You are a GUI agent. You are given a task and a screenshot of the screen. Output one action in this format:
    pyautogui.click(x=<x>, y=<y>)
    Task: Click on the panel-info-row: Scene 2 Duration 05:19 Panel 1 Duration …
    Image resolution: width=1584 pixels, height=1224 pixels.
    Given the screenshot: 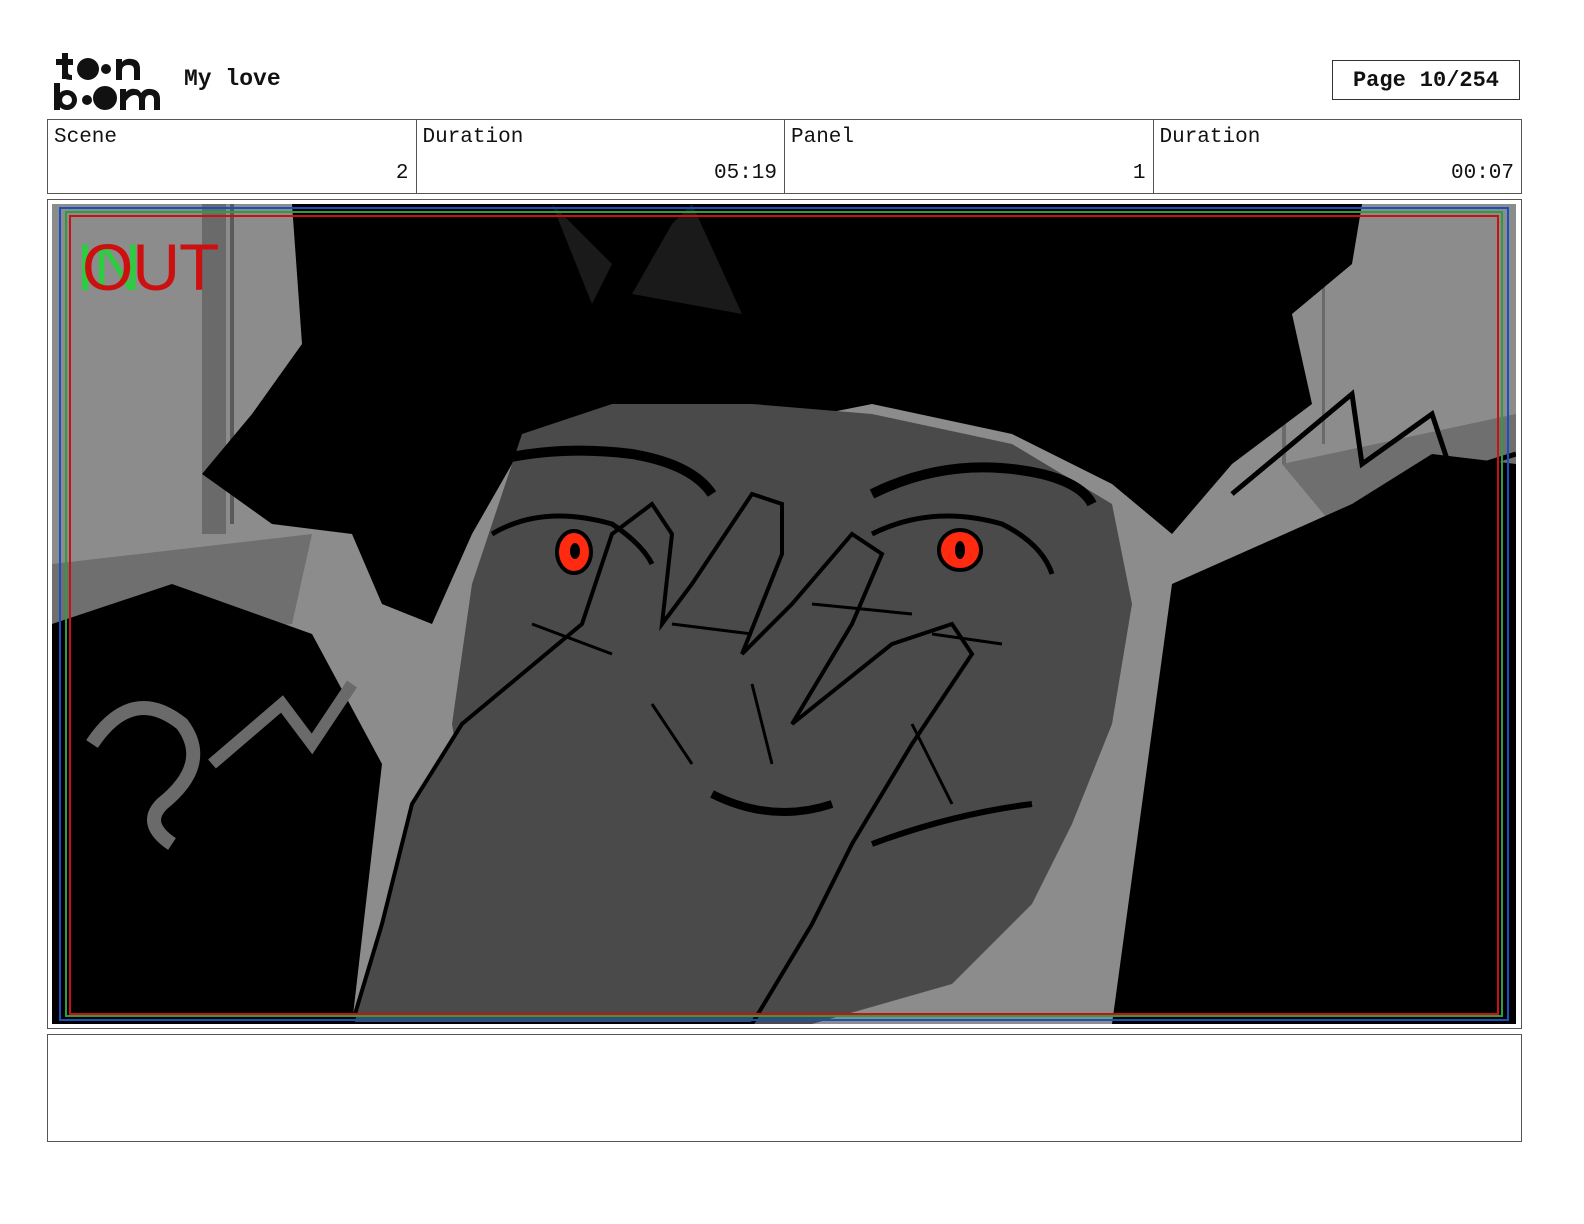 What is the action you would take?
    pyautogui.click(x=784, y=156)
    